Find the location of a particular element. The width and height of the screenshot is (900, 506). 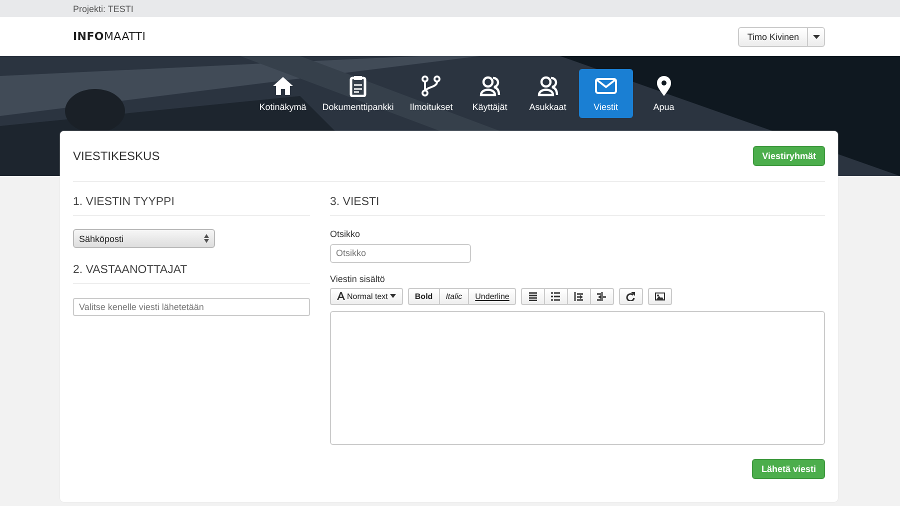

section-heading: 1. VIESTIN TYYPPI is located at coordinates (191, 199).